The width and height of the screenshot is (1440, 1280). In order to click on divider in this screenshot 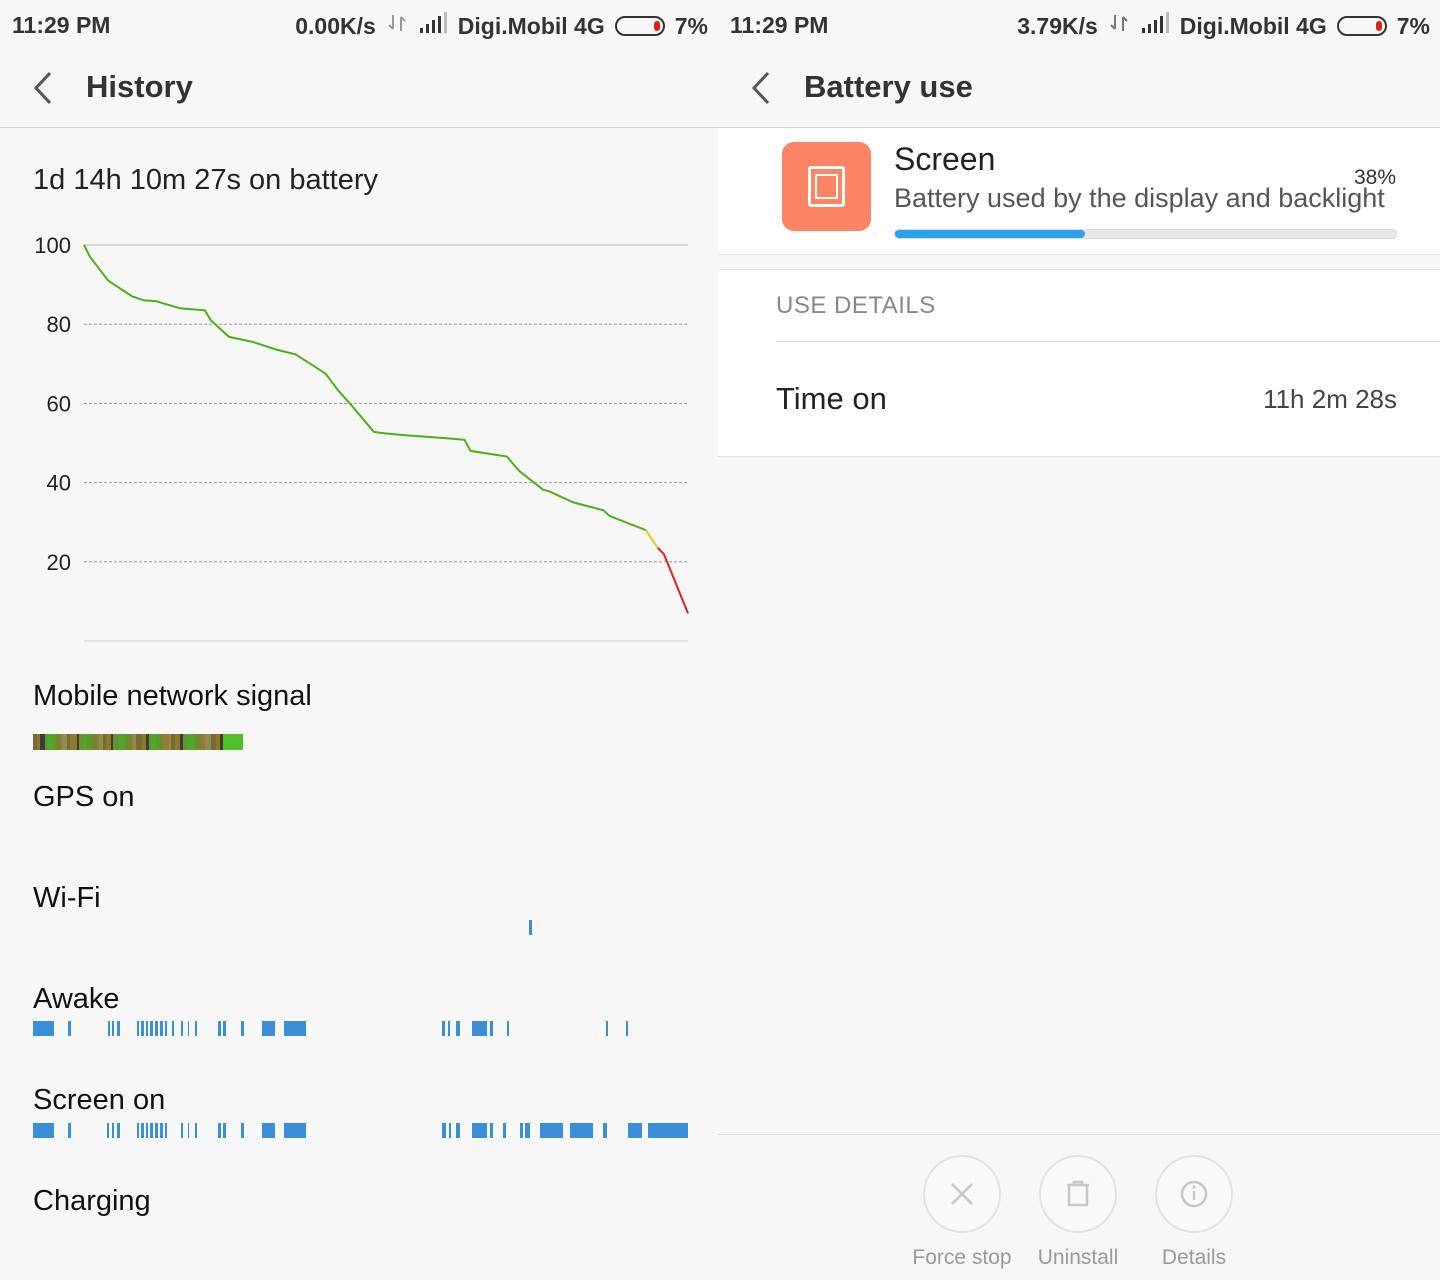, I will do `click(1108, 341)`.